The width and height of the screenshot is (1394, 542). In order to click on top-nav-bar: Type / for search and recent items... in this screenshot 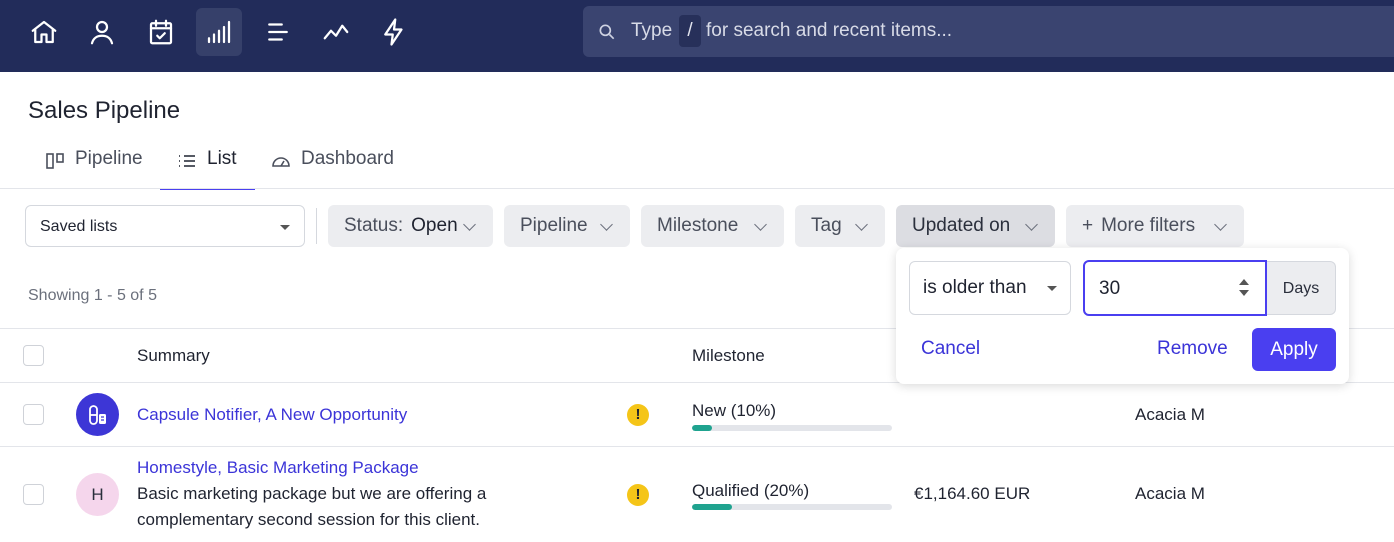, I will do `click(697, 36)`.